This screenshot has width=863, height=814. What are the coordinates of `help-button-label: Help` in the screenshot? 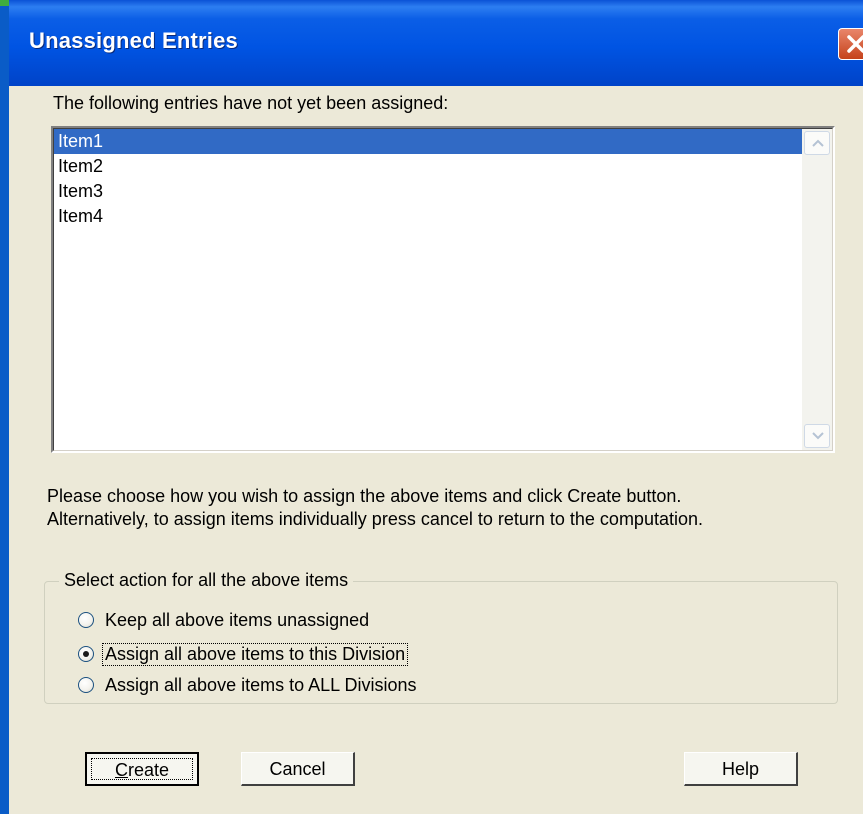 It's located at (740, 769).